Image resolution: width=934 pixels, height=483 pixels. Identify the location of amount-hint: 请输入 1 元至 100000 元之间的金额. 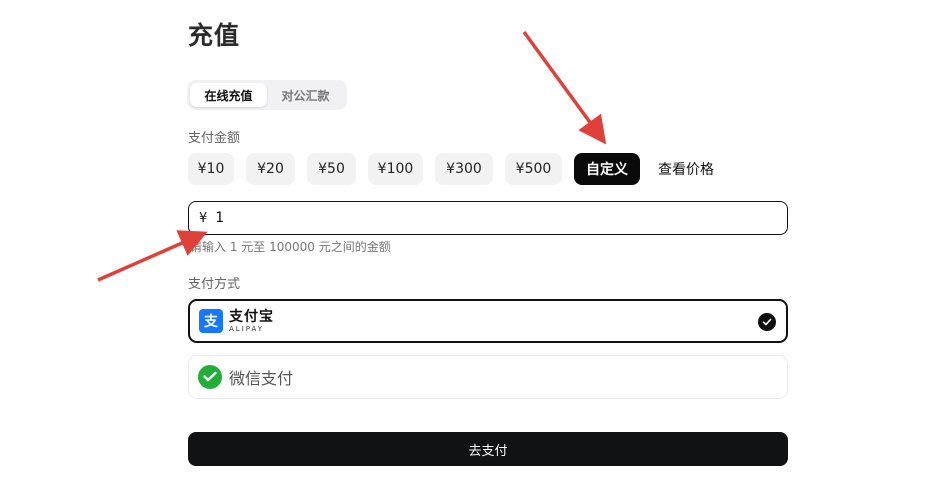
(290, 247).